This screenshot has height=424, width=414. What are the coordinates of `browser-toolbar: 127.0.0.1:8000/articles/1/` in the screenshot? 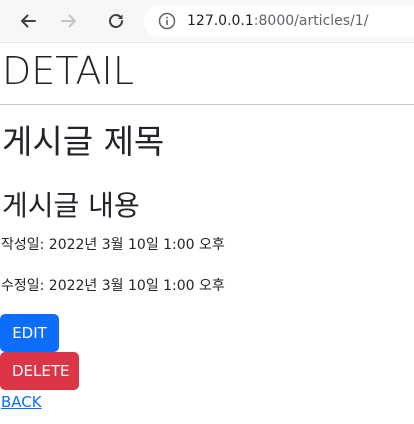 It's located at (207, 21).